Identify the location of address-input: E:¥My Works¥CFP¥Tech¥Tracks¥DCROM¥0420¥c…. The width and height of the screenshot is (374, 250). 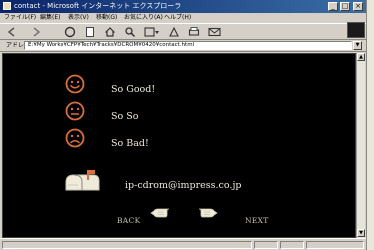
(188, 45).